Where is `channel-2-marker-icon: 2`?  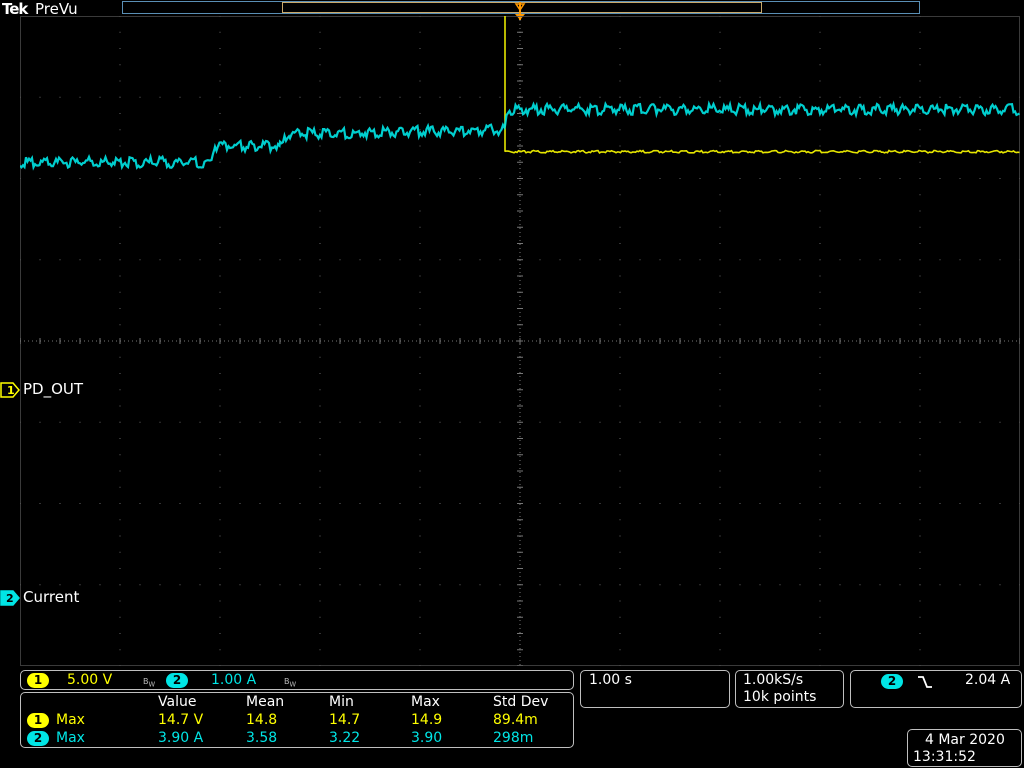
channel-2-marker-icon: 2 is located at coordinates (10, 598).